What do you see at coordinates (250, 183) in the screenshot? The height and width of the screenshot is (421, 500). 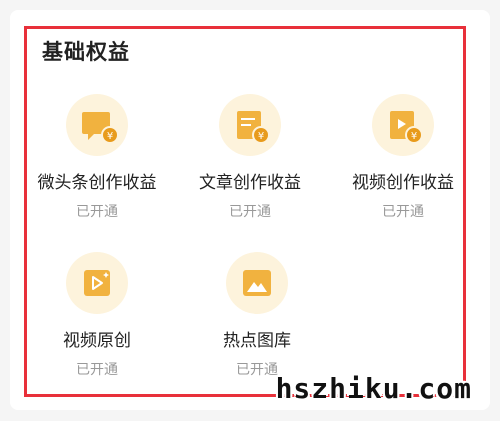 I see `benefit-label: 文章创作收益` at bounding box center [250, 183].